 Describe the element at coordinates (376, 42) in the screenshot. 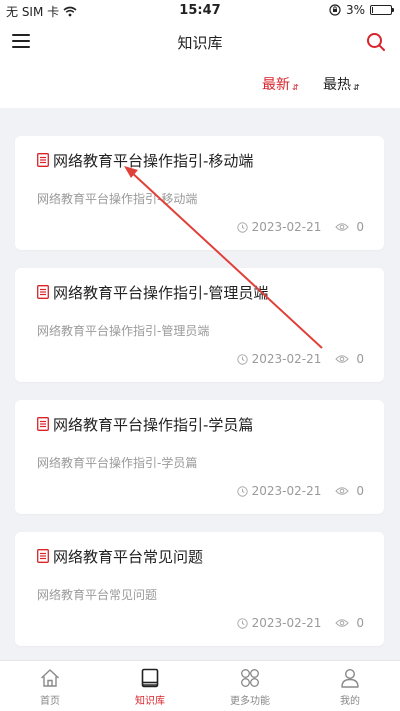

I see `search-icon` at that location.